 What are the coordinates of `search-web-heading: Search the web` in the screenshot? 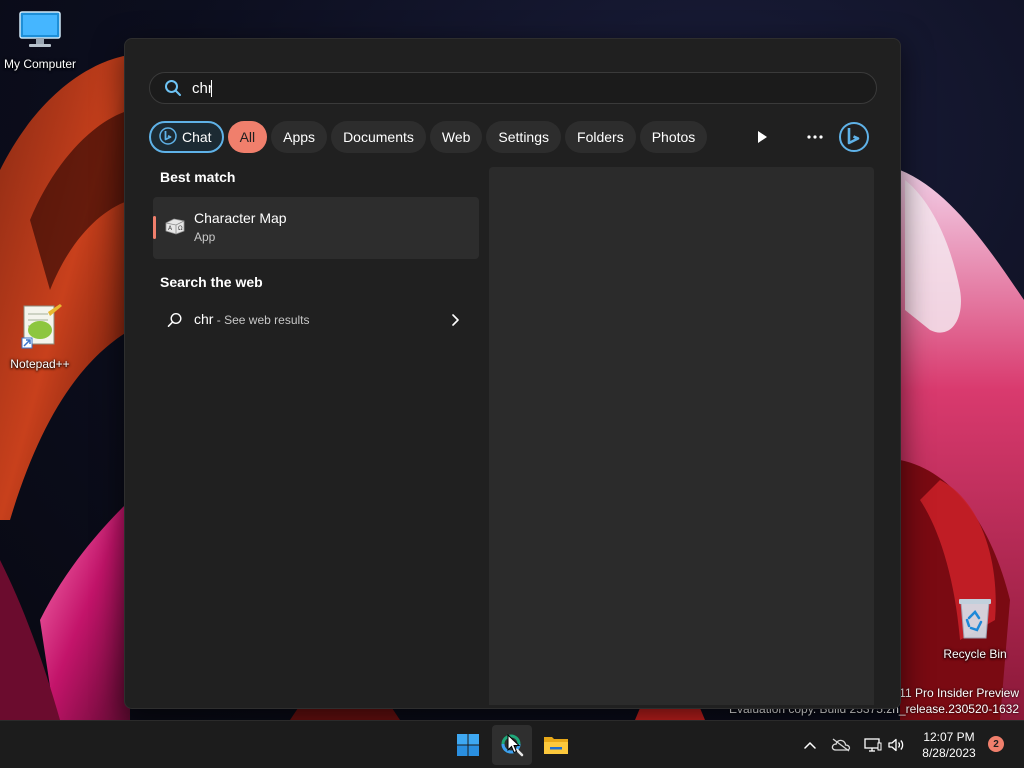 It's located at (211, 282).